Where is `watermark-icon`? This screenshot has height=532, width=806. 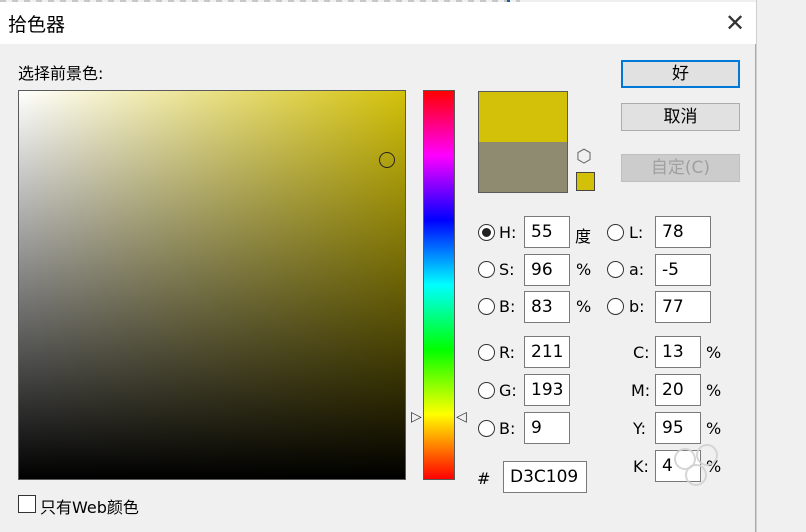
watermark-icon is located at coordinates (697, 467).